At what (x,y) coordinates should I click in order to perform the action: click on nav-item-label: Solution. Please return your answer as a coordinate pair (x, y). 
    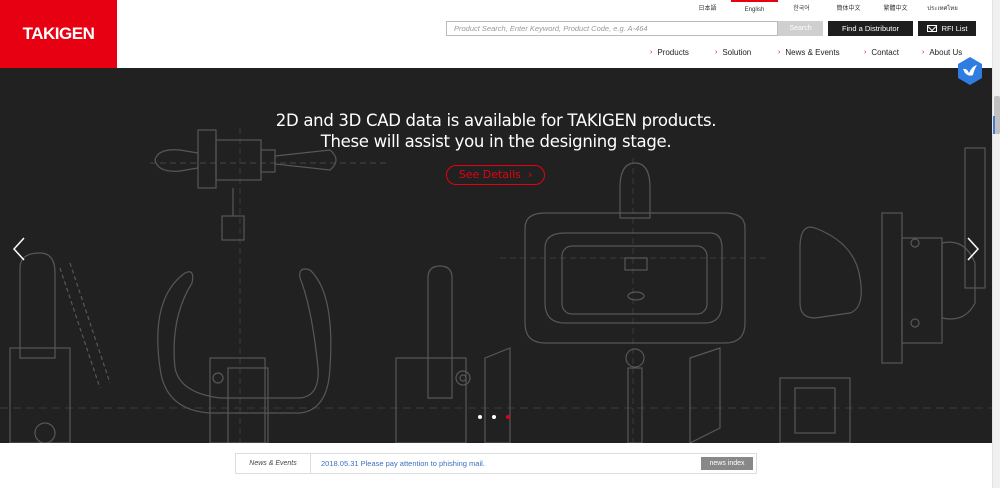
    Looking at the image, I should click on (737, 52).